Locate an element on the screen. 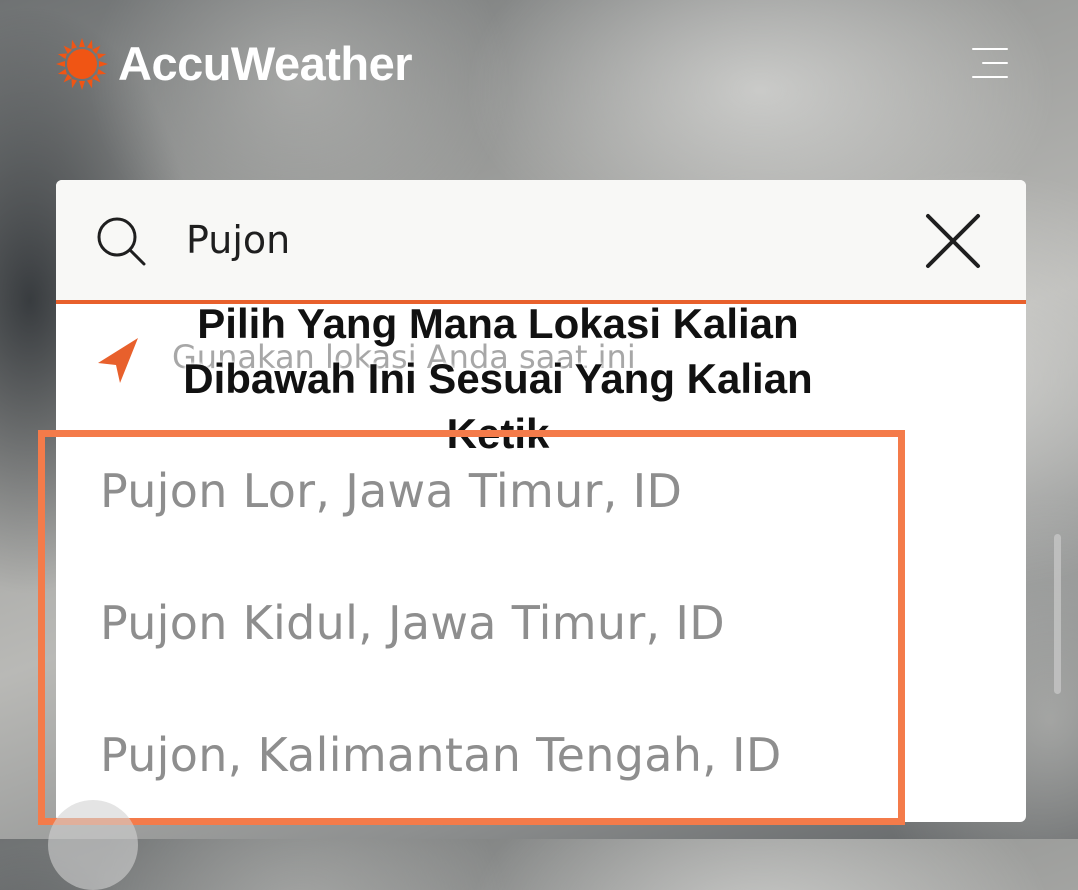 The width and height of the screenshot is (1078, 890). search-icon is located at coordinates (121, 241).